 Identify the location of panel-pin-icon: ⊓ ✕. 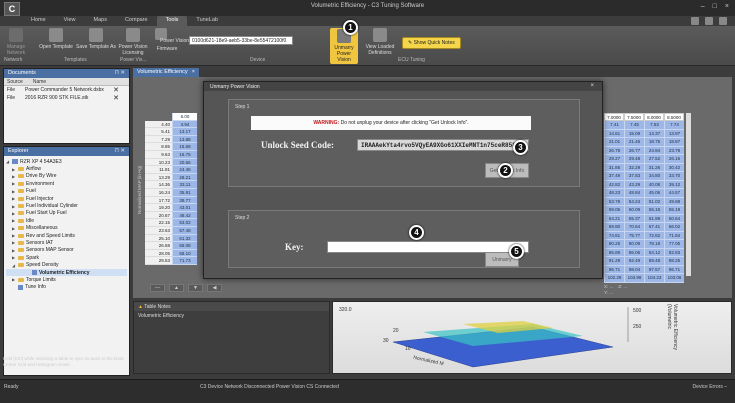
(120, 73).